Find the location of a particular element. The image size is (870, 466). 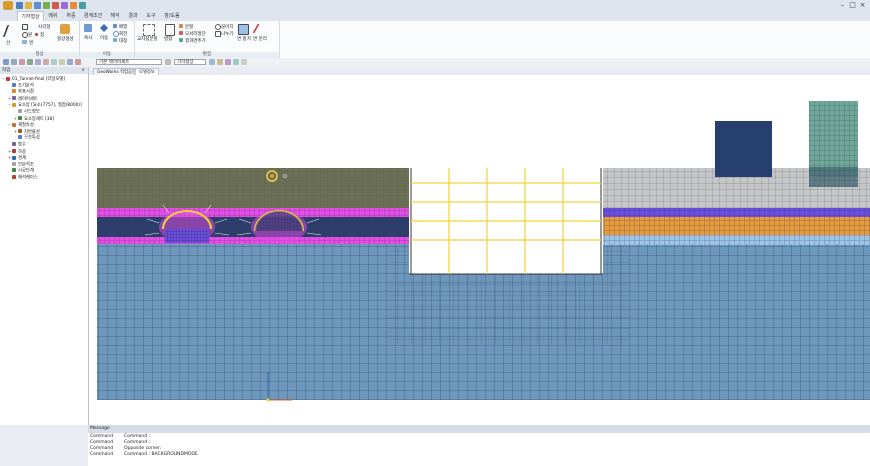

tree-item: + 하중 is located at coordinates (17, 152).